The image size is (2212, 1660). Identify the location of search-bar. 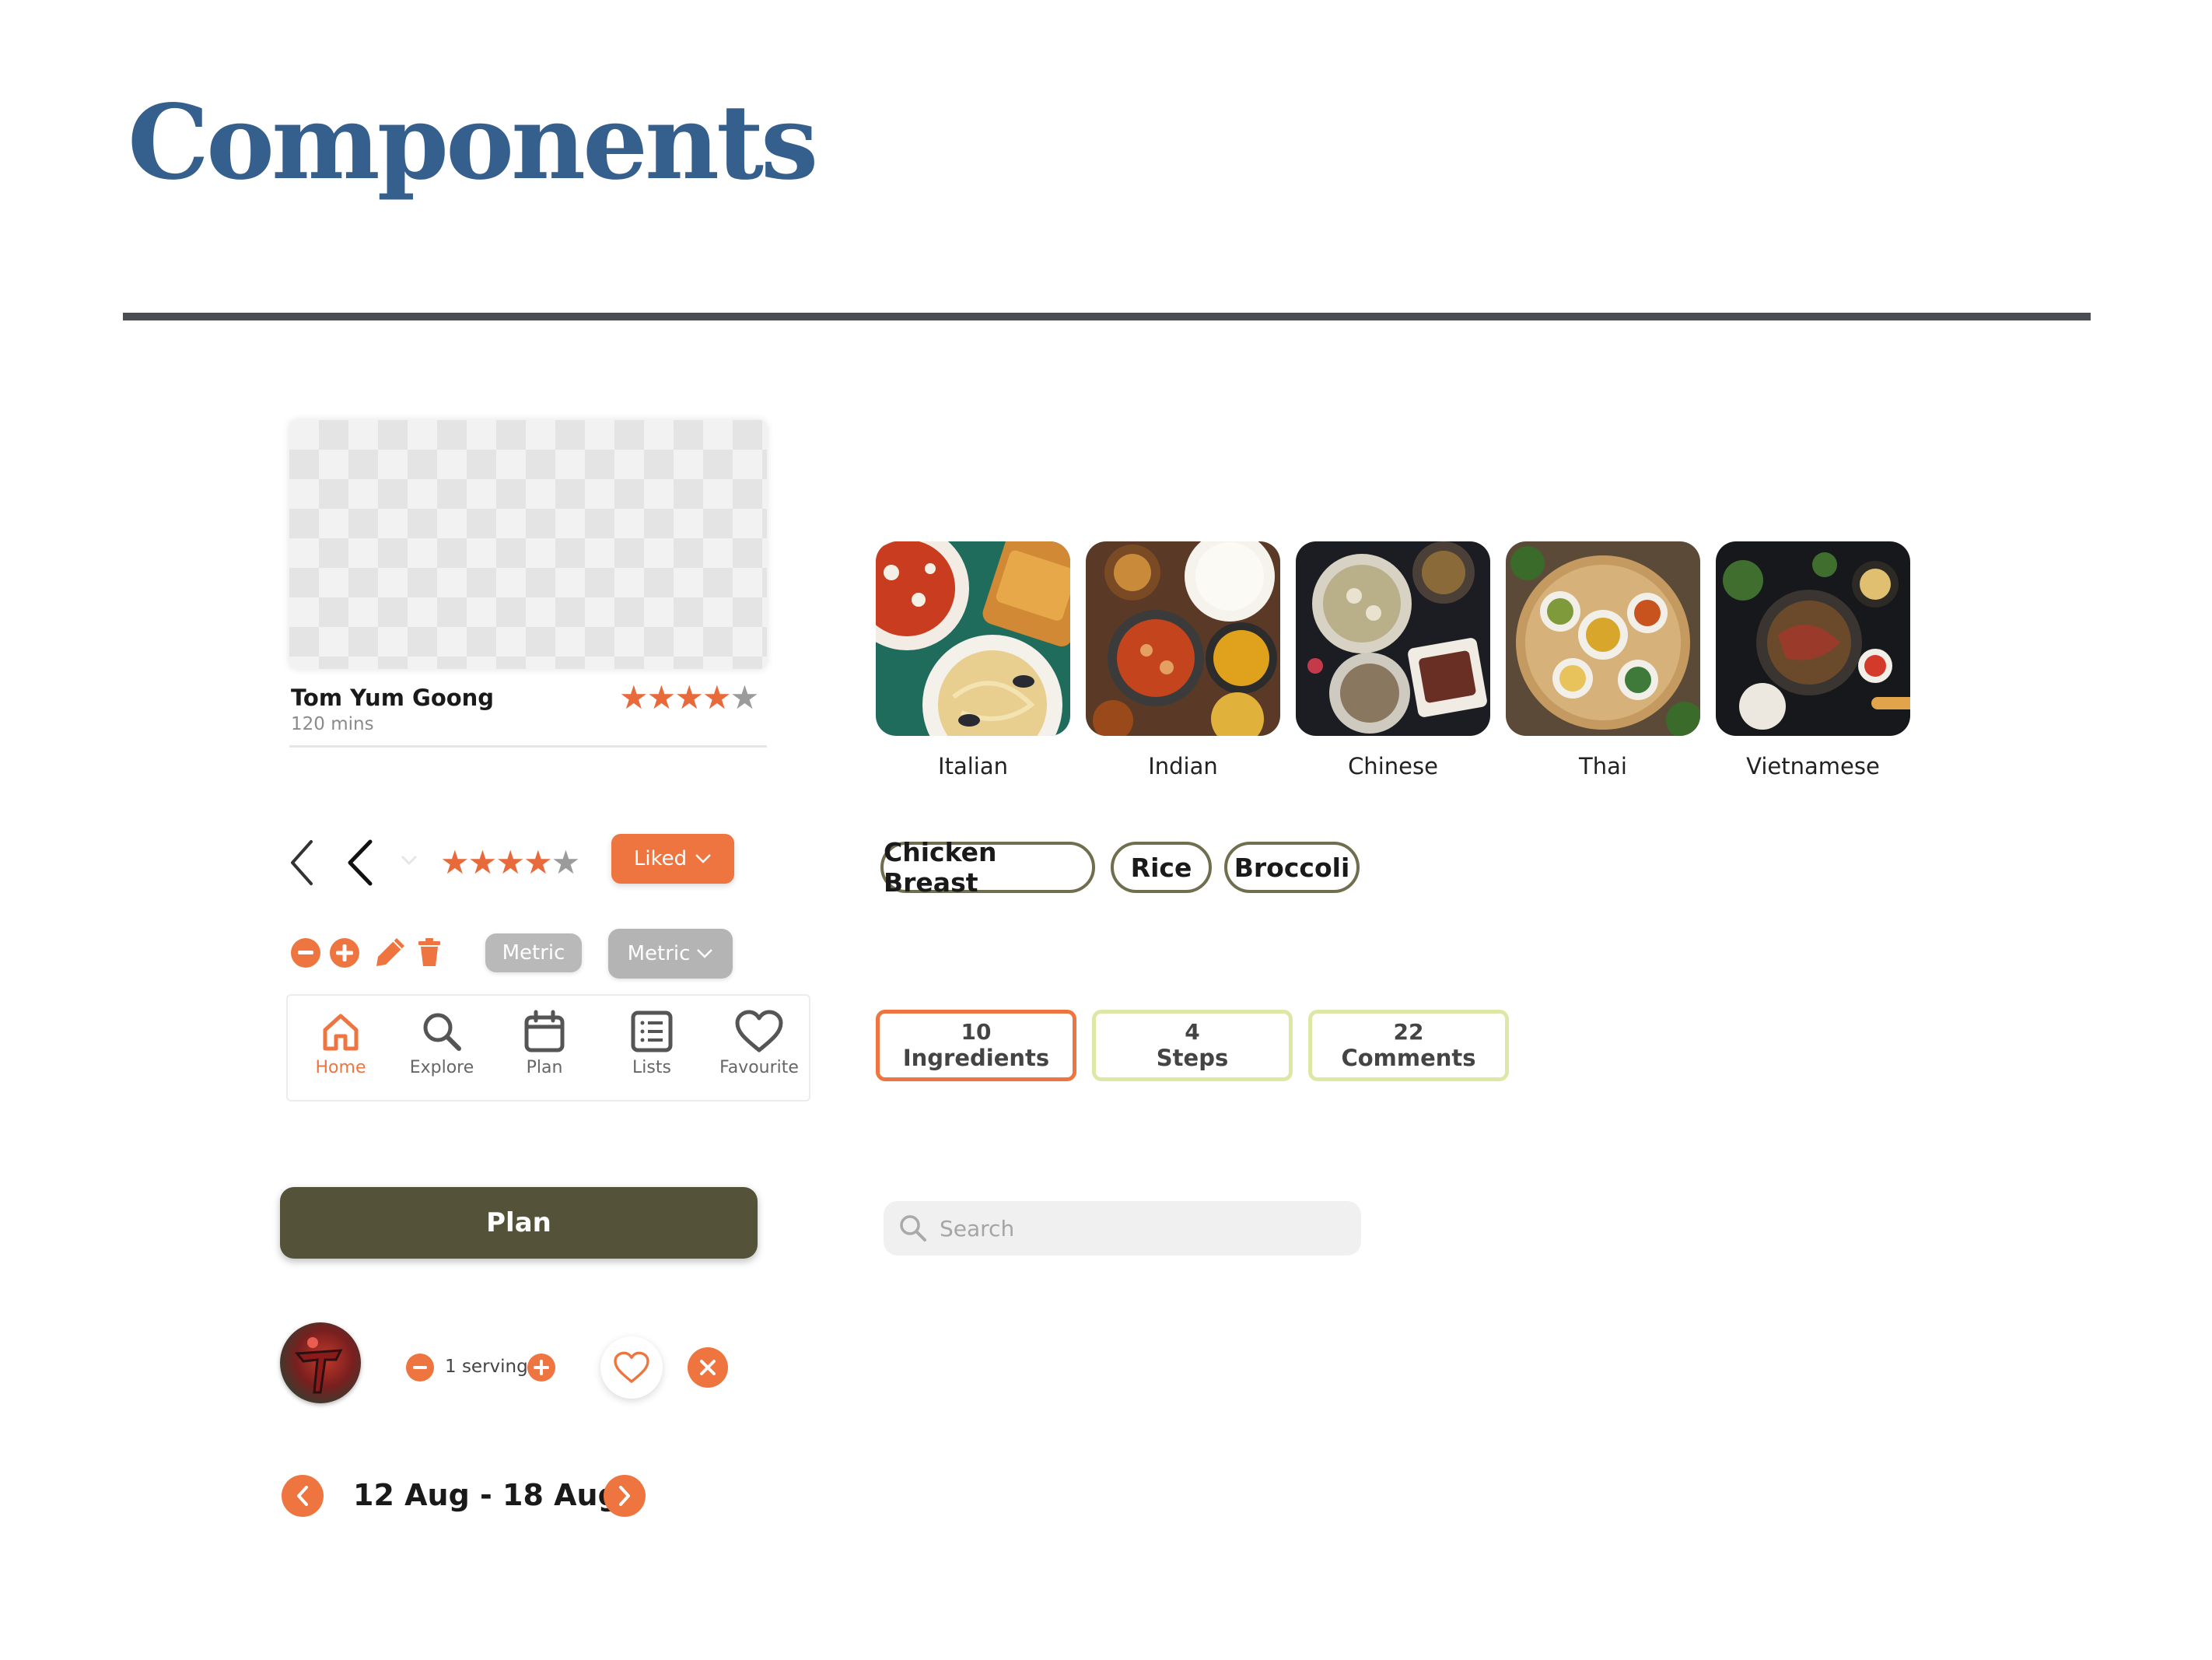
(1122, 1228).